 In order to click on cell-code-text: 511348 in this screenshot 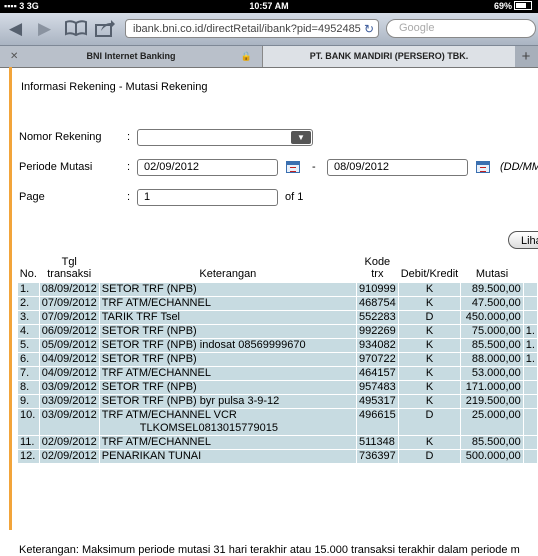, I will do `click(376, 442)`.